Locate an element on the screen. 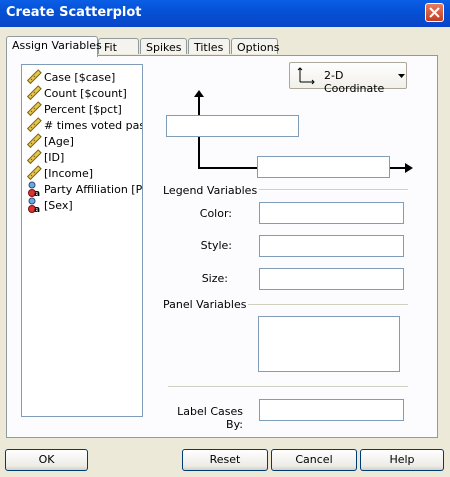 The image size is (450, 477). size-label: Size: is located at coordinates (214, 278).